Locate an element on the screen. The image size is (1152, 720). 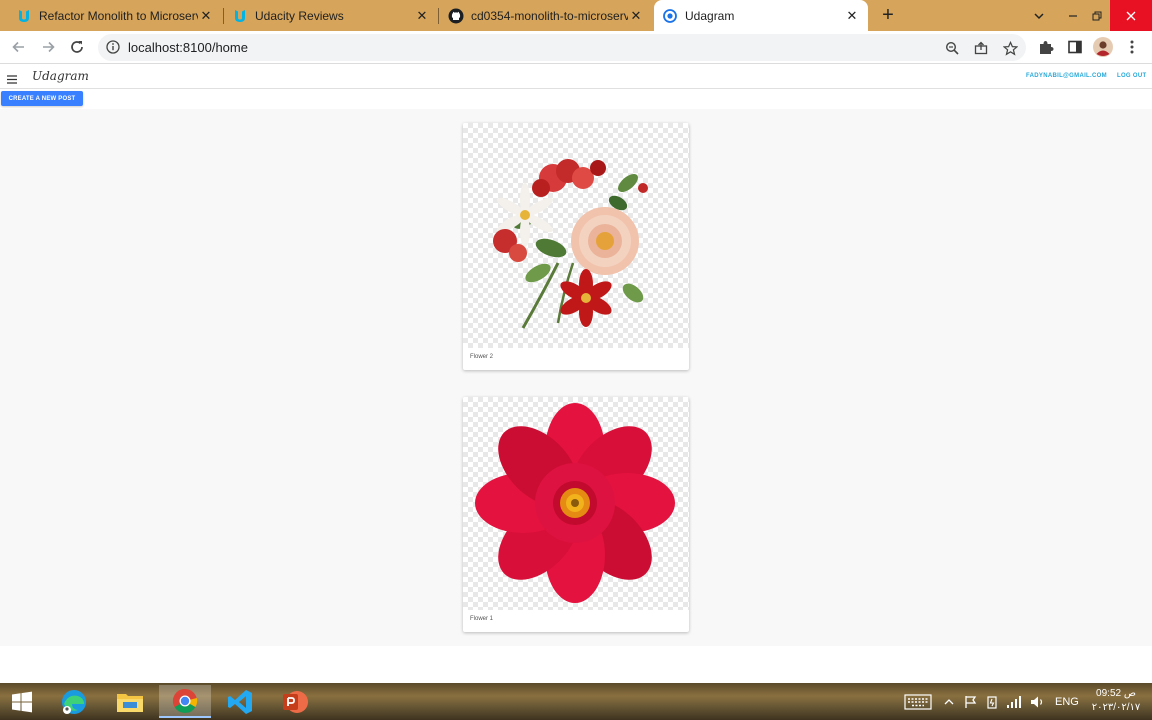
battery-plug-icon is located at coordinates (992, 701).